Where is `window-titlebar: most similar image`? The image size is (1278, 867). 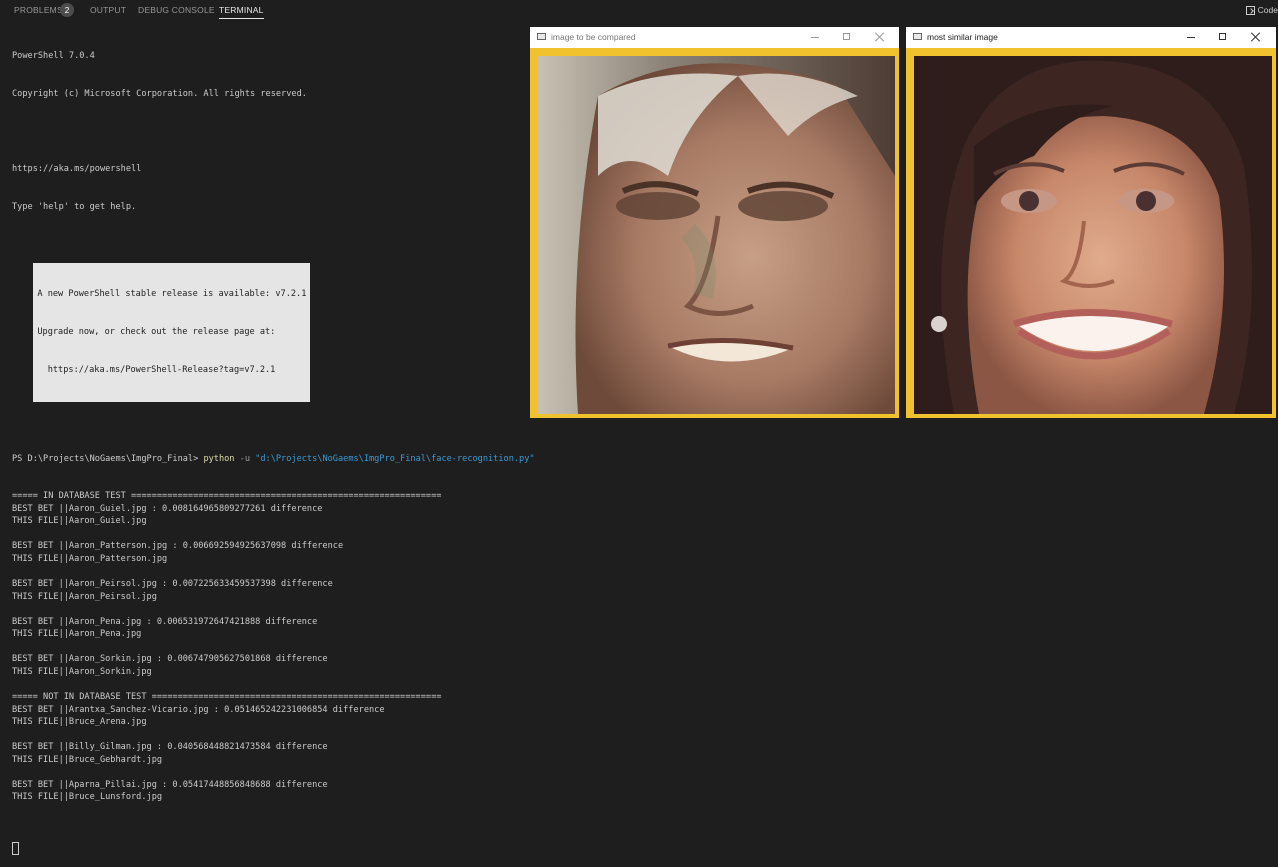 window-titlebar: most similar image is located at coordinates (1091, 37).